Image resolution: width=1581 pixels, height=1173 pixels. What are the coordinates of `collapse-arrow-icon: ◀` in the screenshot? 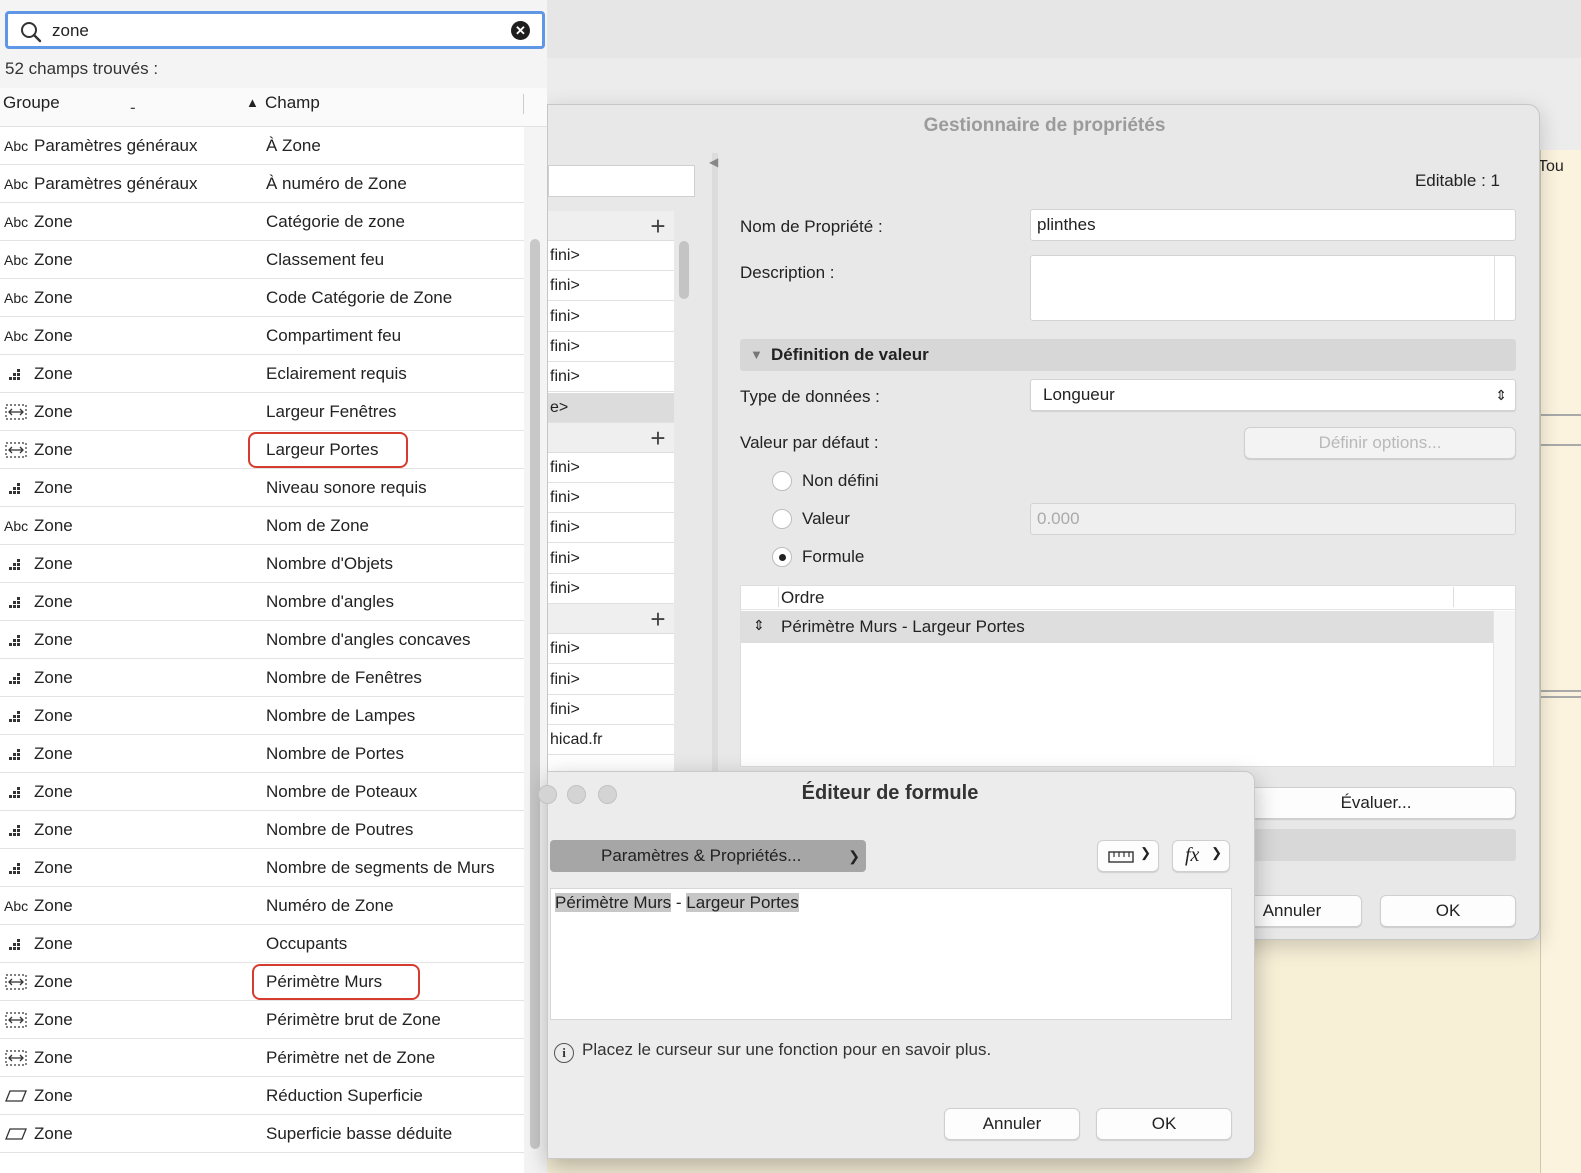 It's located at (713, 162).